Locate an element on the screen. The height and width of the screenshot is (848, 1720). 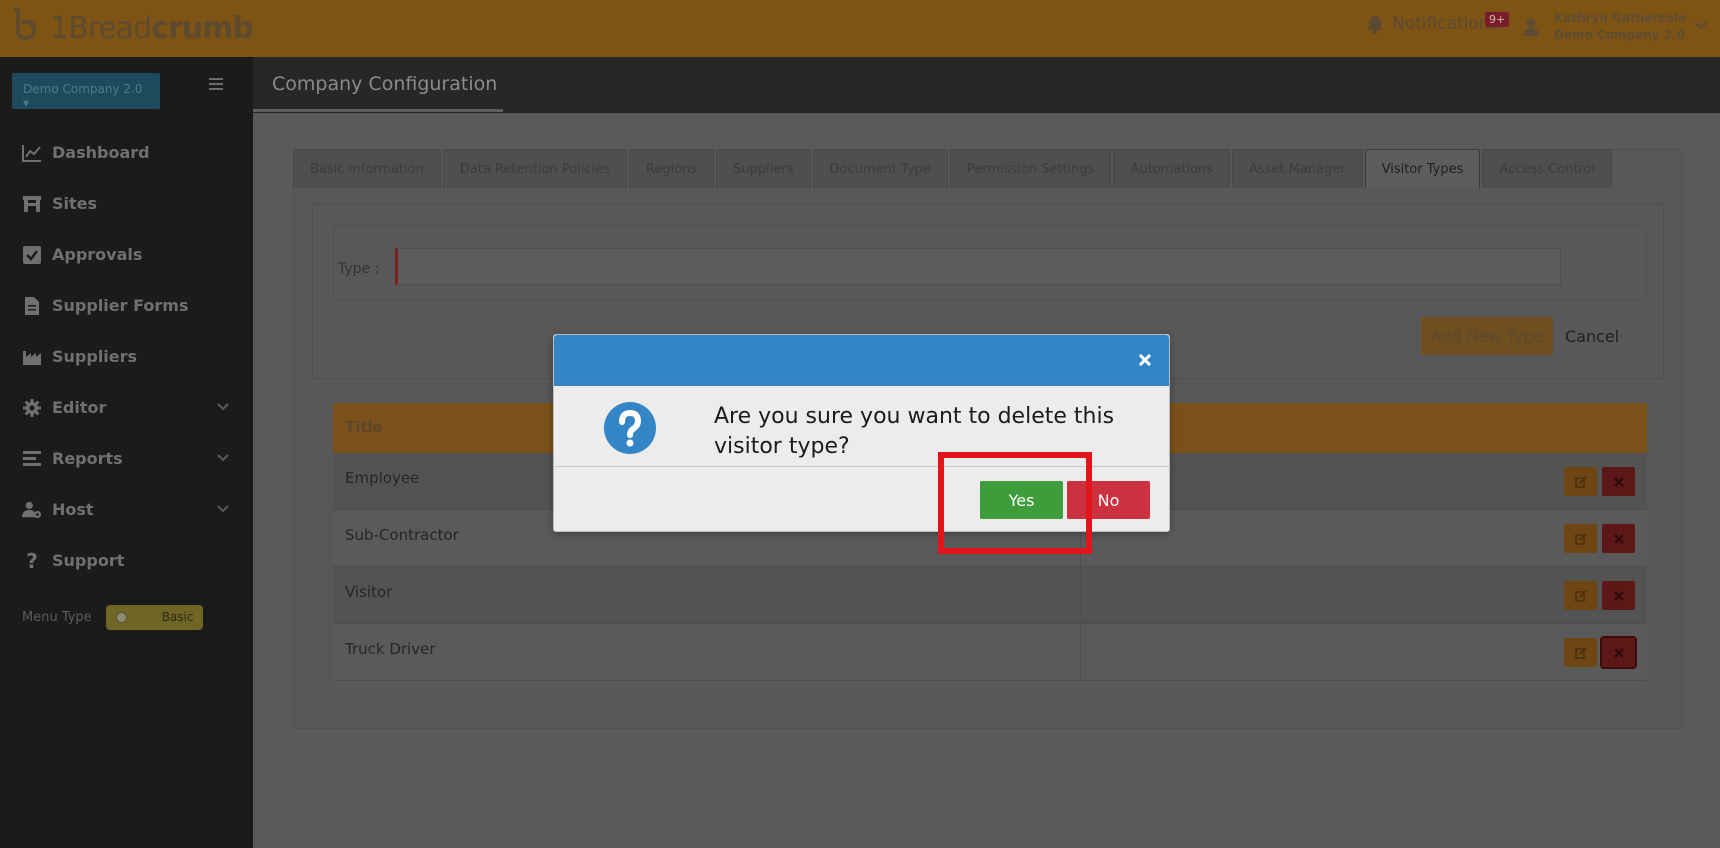
row-title: Visitor is located at coordinates (369, 592).